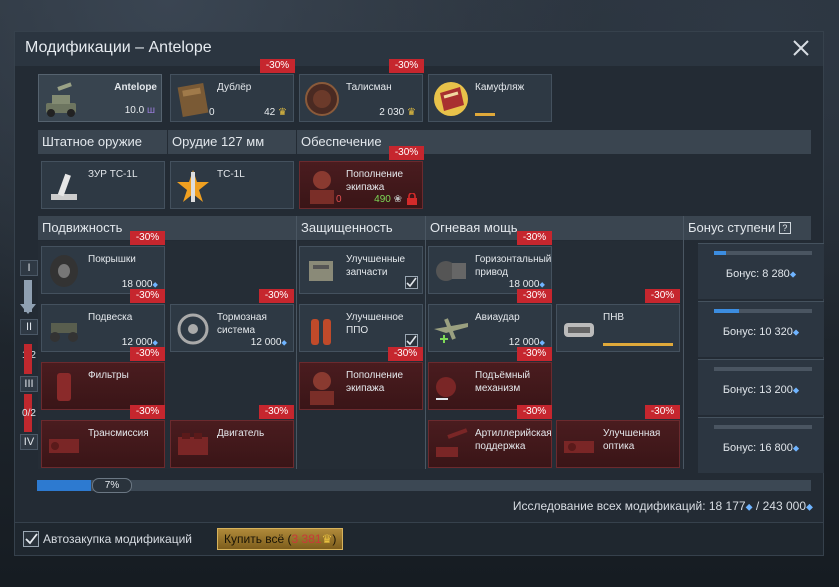  Describe the element at coordinates (375, 181) in the screenshot. I see `crew-replenish-name: Пополнение экипажа` at that location.